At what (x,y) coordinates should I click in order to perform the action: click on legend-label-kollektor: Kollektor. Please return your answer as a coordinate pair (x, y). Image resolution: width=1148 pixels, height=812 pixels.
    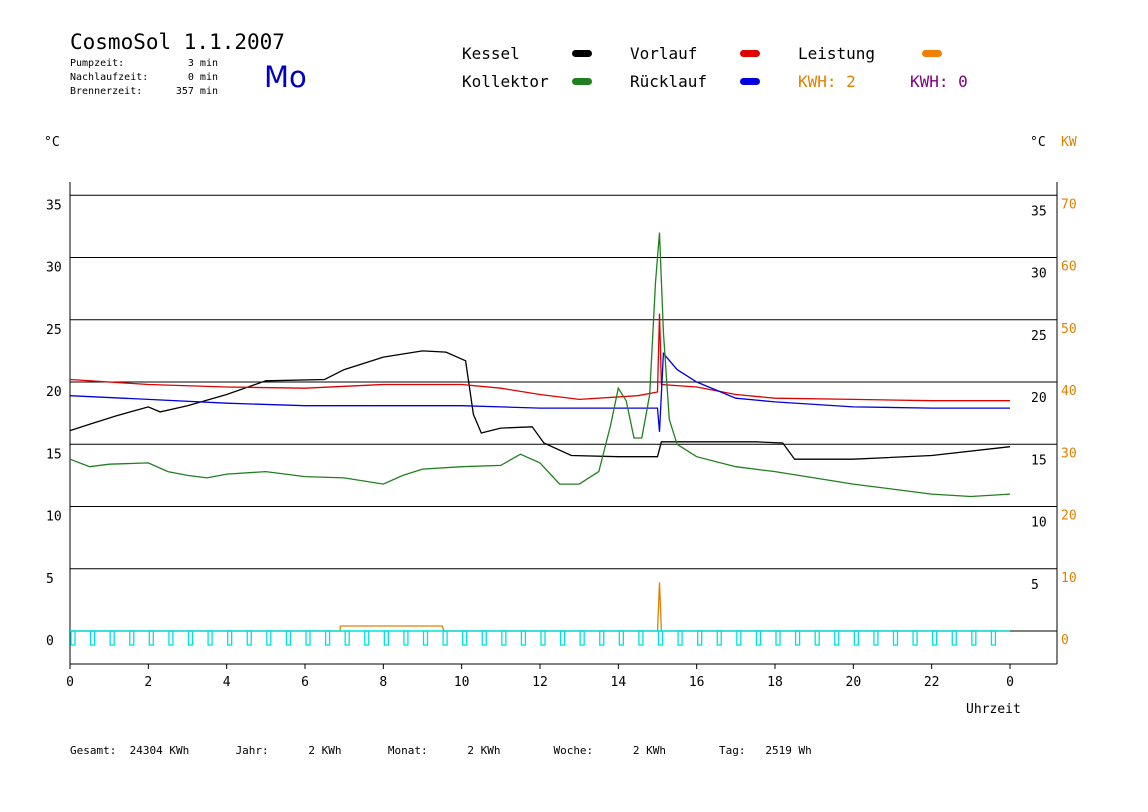
    Looking at the image, I should click on (505, 81).